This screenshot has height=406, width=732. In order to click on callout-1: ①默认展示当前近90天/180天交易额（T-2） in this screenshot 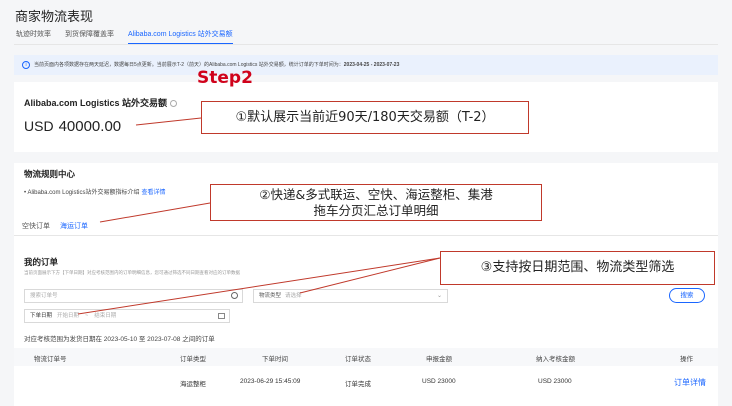, I will do `click(365, 117)`.